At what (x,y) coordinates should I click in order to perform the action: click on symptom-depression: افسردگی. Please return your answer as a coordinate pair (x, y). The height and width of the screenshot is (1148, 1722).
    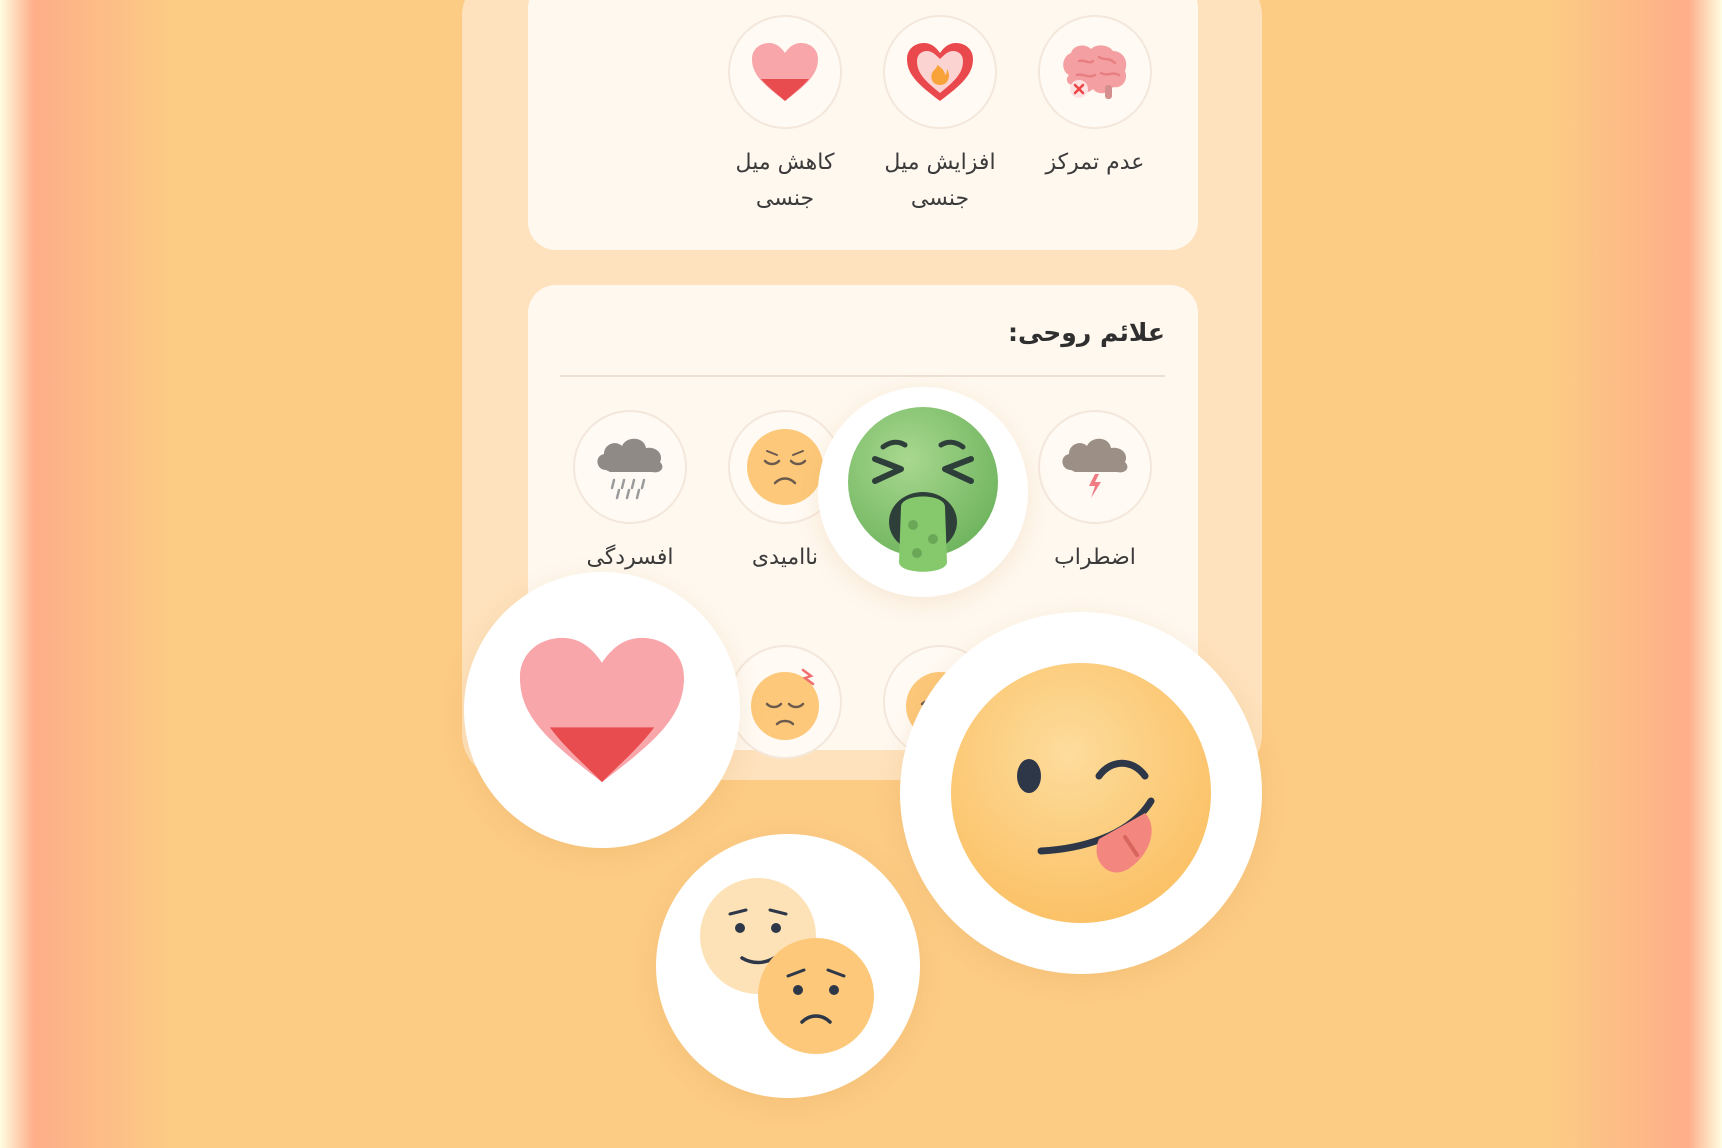
    Looking at the image, I should click on (630, 493).